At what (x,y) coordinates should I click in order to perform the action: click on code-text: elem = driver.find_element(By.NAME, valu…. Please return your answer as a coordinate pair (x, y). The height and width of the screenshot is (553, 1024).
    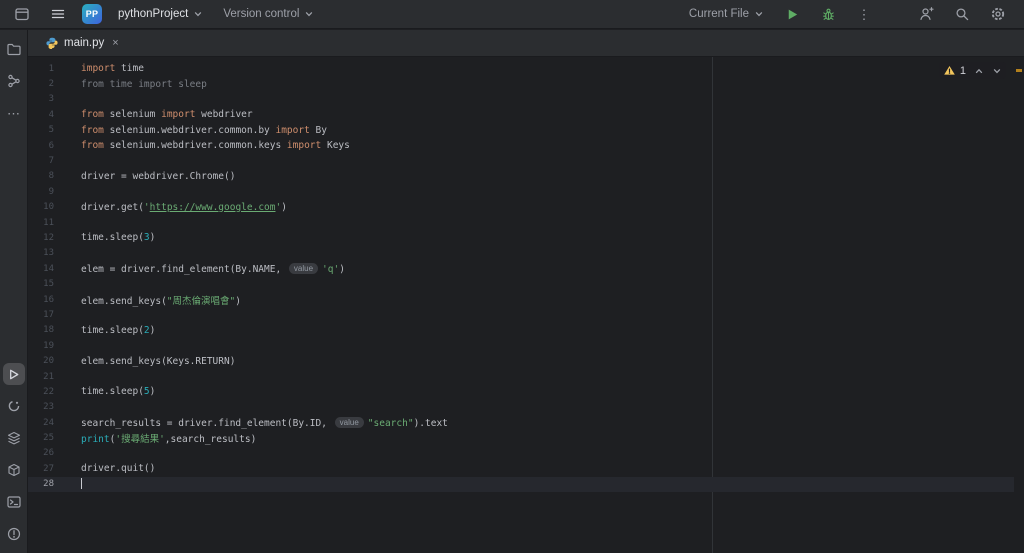
    Looking at the image, I should click on (213, 268).